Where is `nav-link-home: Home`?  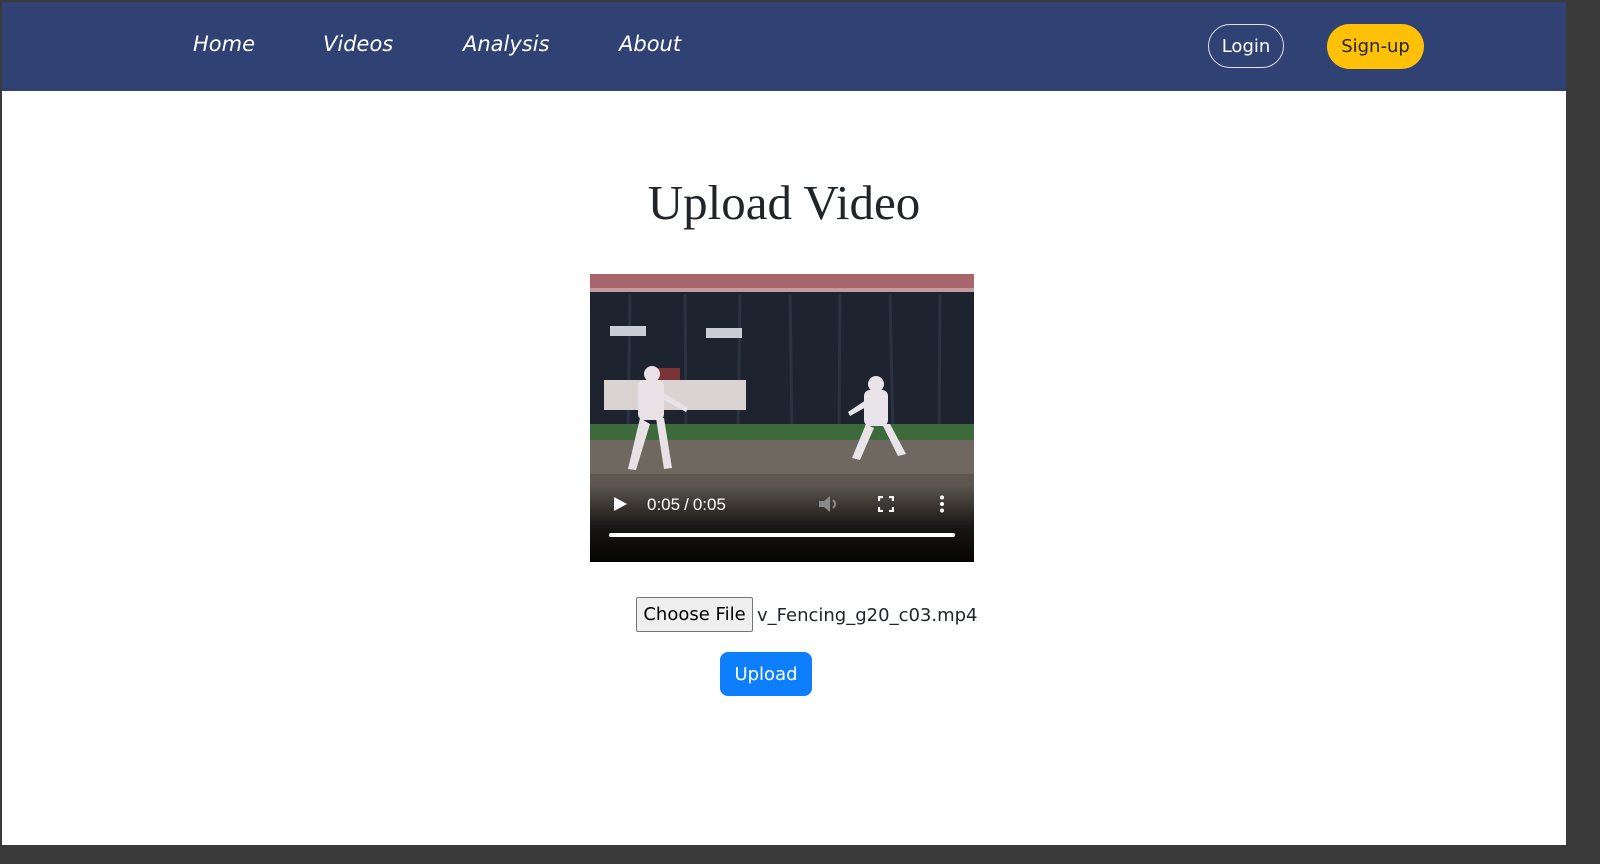 nav-link-home: Home is located at coordinates (224, 44).